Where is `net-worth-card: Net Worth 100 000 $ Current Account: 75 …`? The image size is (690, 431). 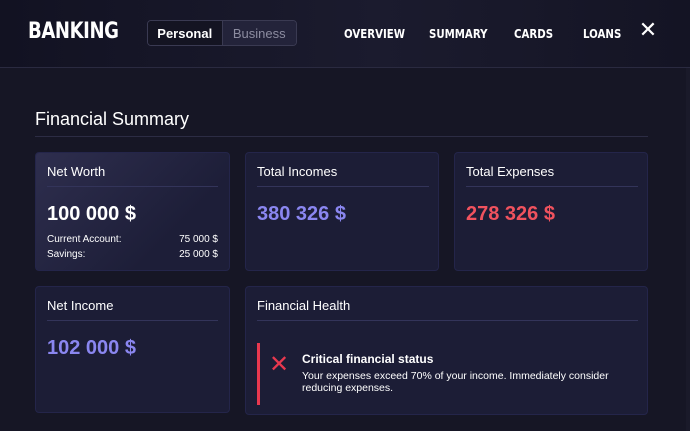 net-worth-card: Net Worth 100 000 $ Current Account: 75 … is located at coordinates (132, 211).